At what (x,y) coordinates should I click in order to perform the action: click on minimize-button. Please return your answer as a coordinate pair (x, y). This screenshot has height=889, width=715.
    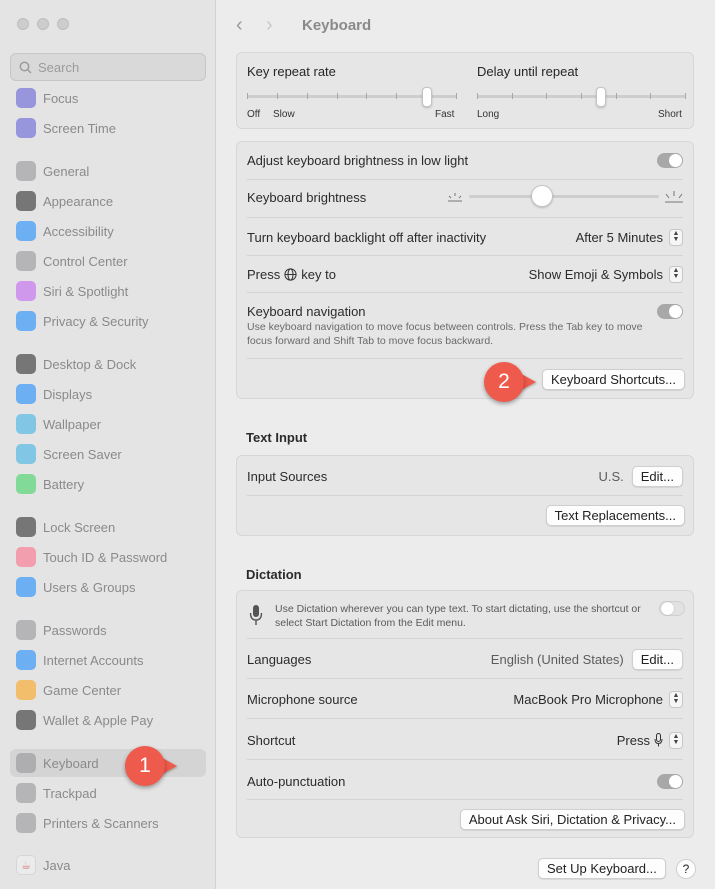
    Looking at the image, I should click on (43, 24).